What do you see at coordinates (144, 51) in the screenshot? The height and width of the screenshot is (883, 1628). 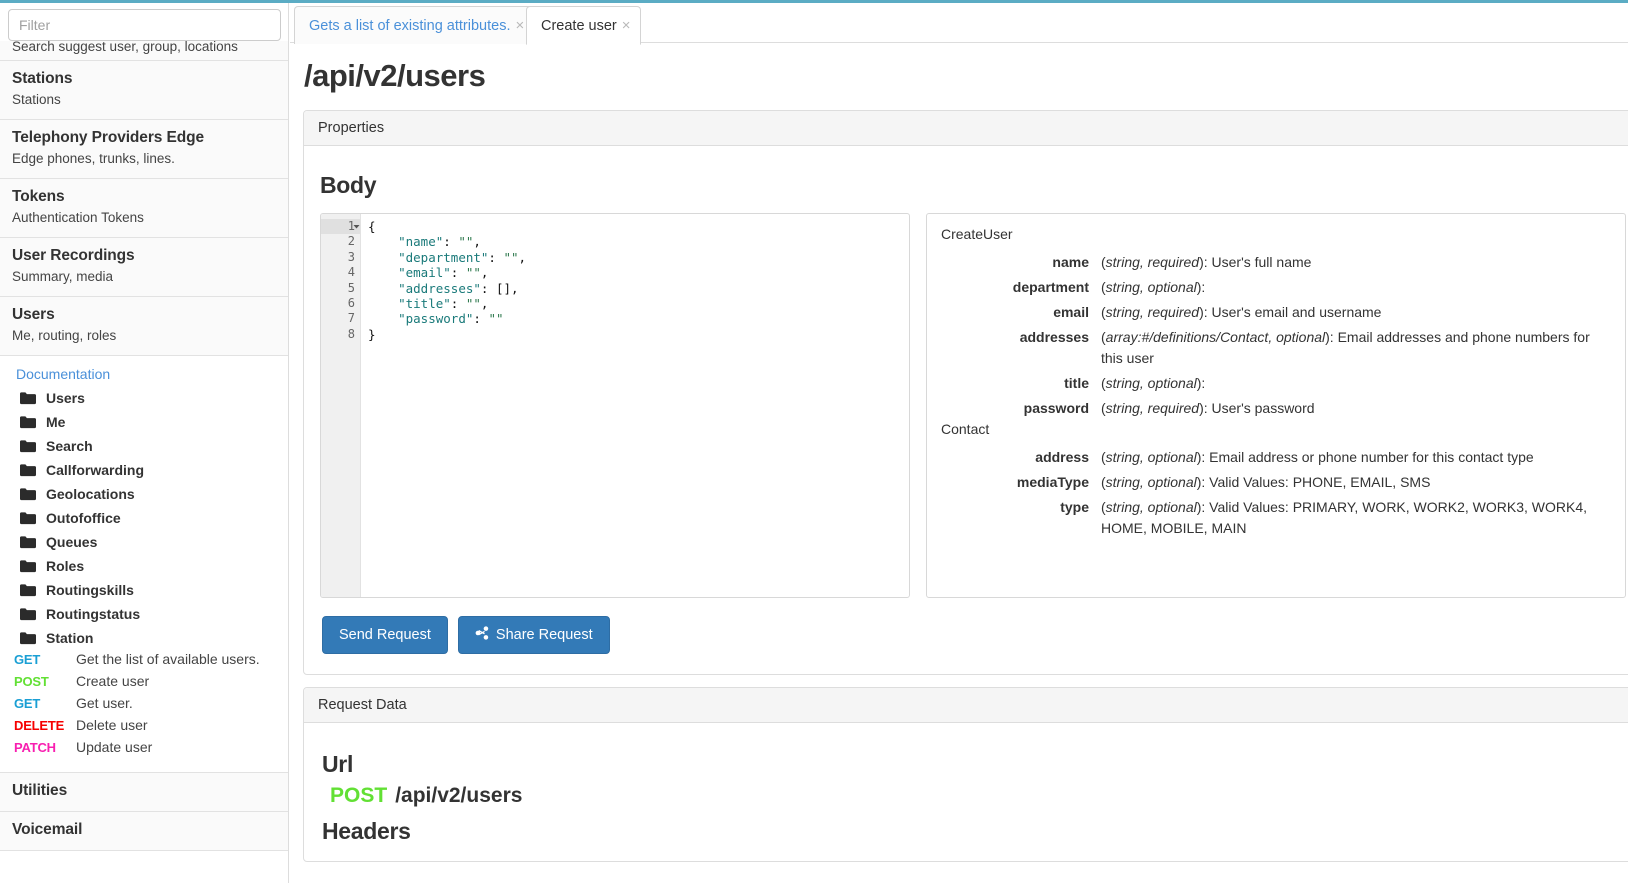 I see `sidebar-item-search: Search suggest user, group, locations` at bounding box center [144, 51].